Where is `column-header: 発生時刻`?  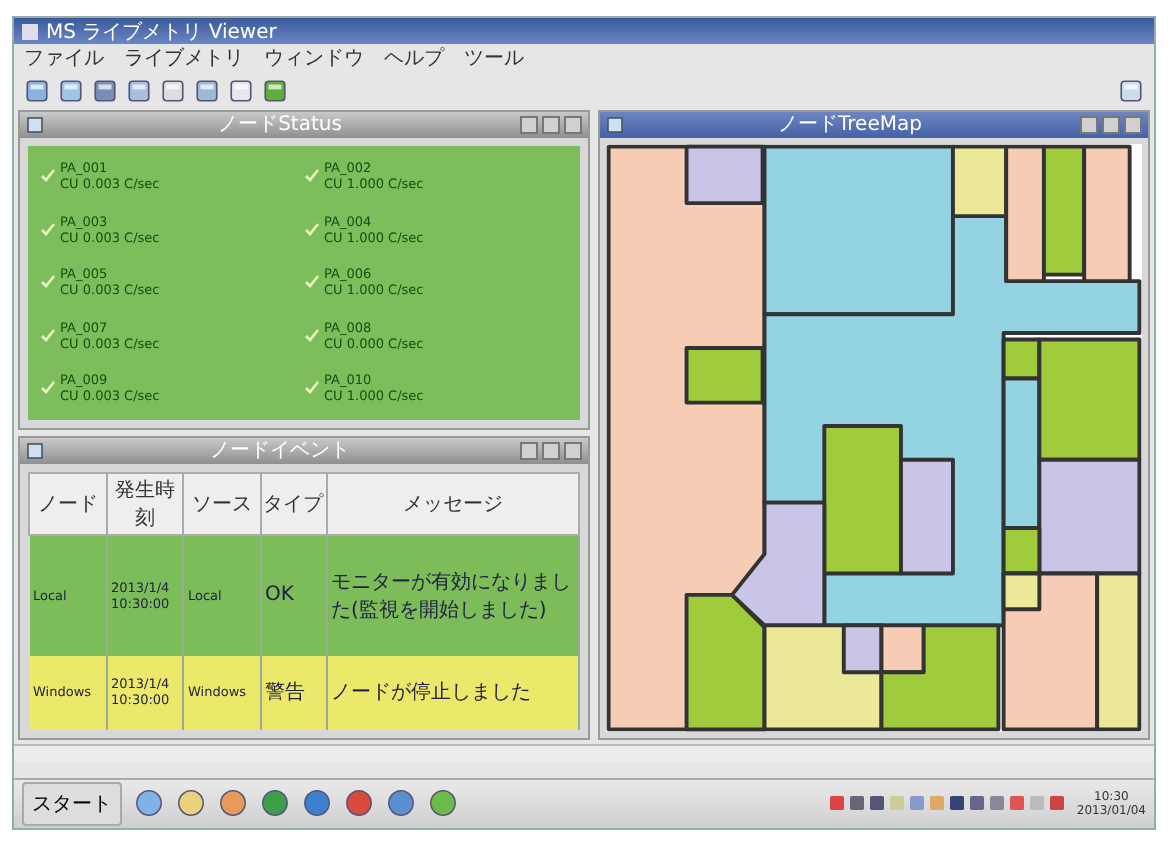
column-header: 発生時刻 is located at coordinates (144, 503).